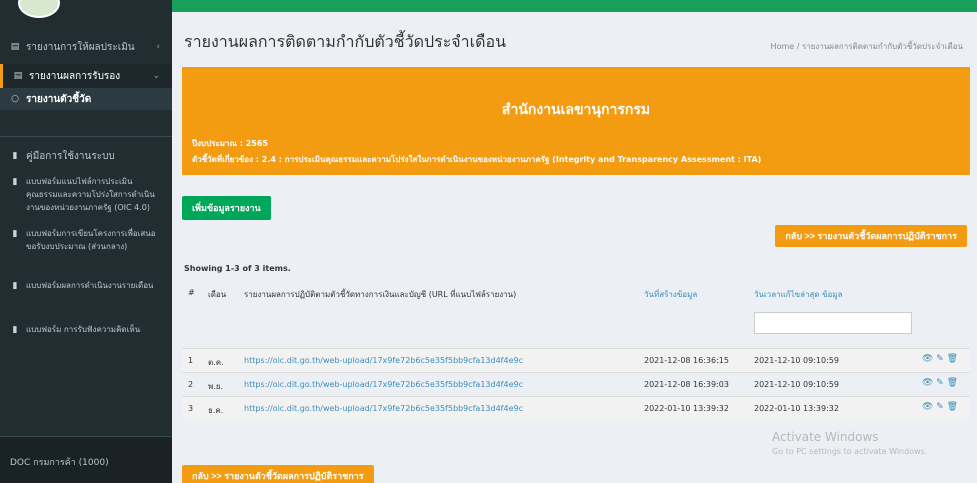  Describe the element at coordinates (230, 143) in the screenshot. I see `fiscal-year-text: ปีงบประมาณ : 2565` at that location.